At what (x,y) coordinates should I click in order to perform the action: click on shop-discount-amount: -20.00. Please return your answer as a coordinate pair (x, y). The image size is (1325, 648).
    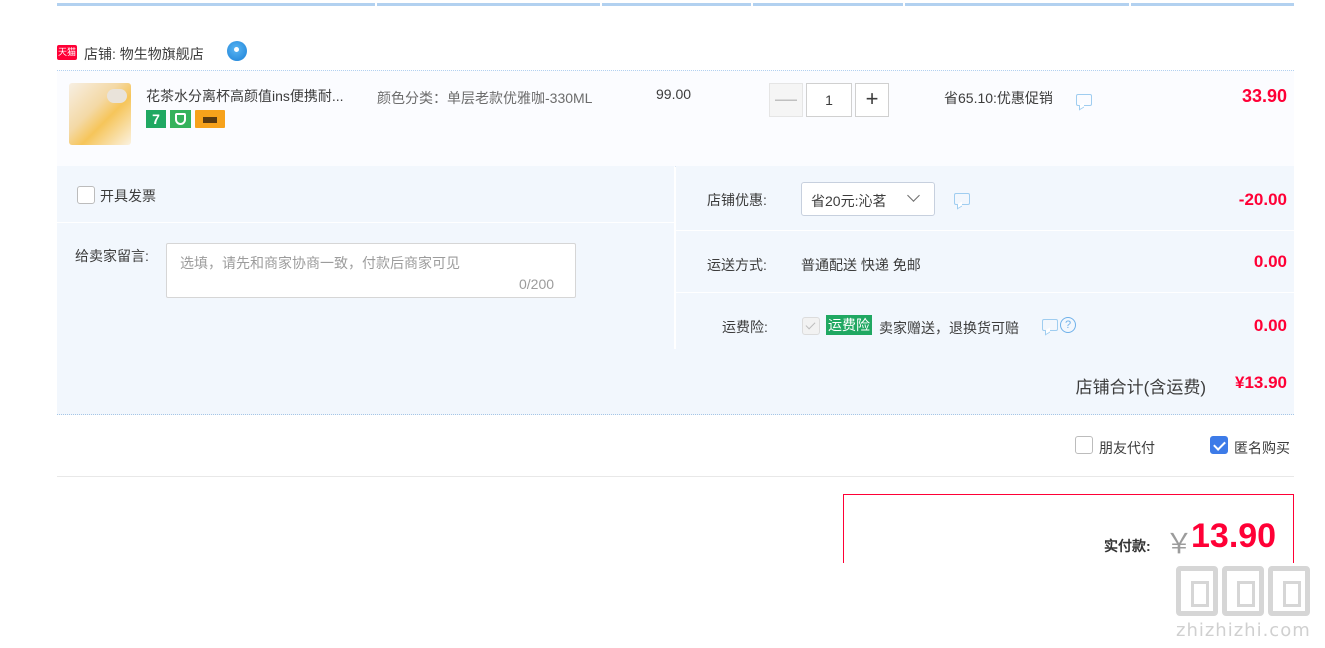
    Looking at the image, I should click on (1262, 199).